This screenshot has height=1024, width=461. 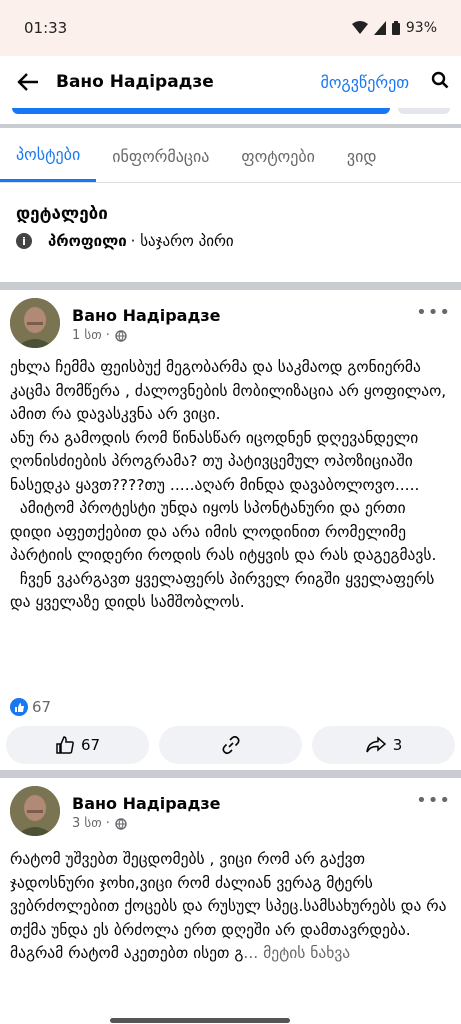 I want to click on back-arrow-icon, so click(x=28, y=82).